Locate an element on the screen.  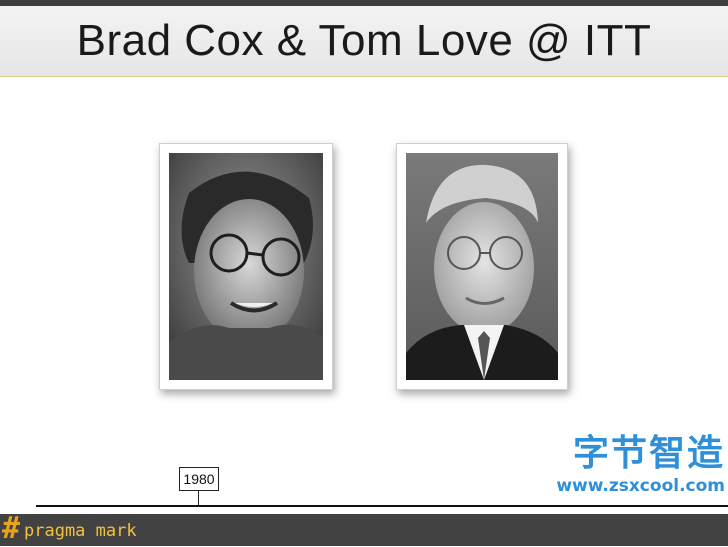
photo-tom-love is located at coordinates (482, 266).